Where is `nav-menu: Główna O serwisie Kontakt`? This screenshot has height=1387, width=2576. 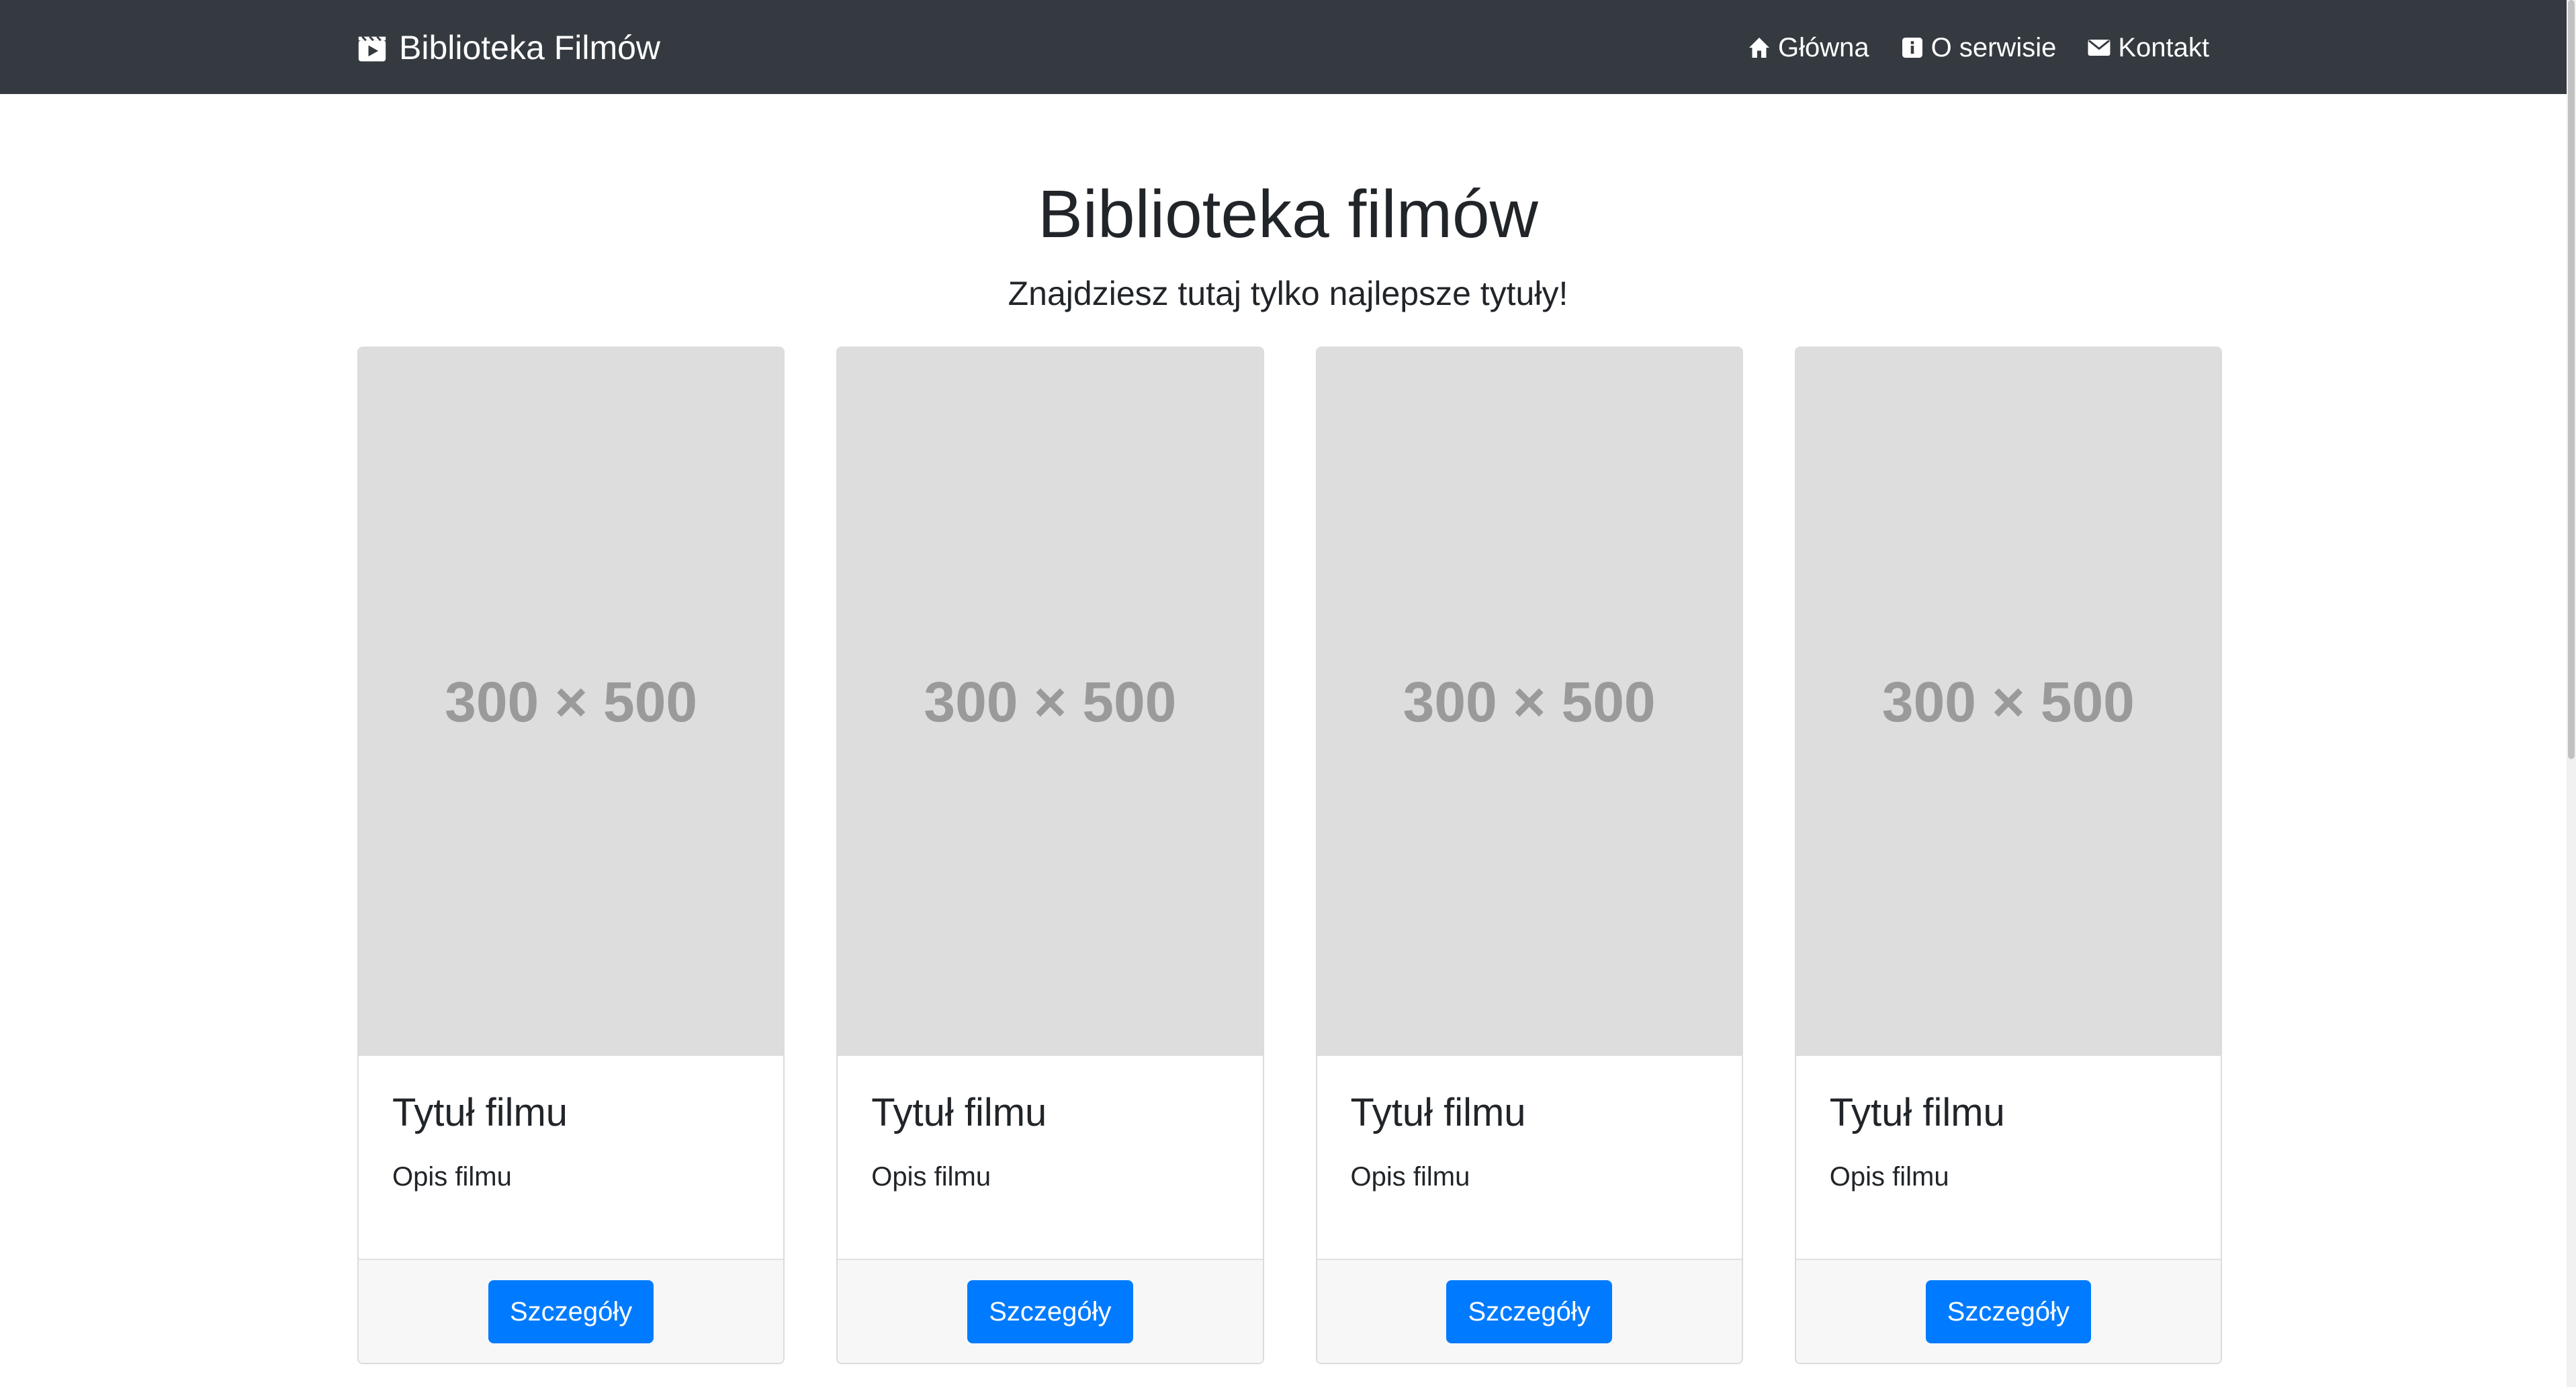
nav-menu: Główna O serwisie Kontakt is located at coordinates (1978, 48).